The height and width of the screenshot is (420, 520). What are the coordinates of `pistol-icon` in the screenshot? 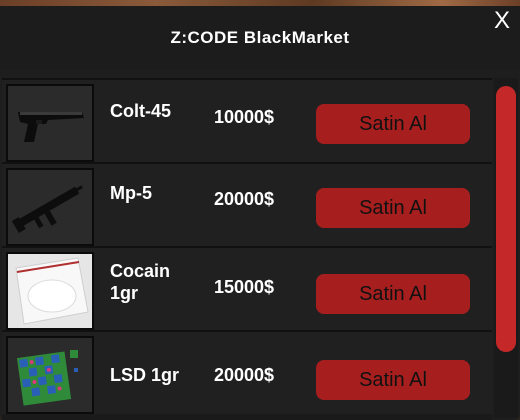 It's located at (50, 123).